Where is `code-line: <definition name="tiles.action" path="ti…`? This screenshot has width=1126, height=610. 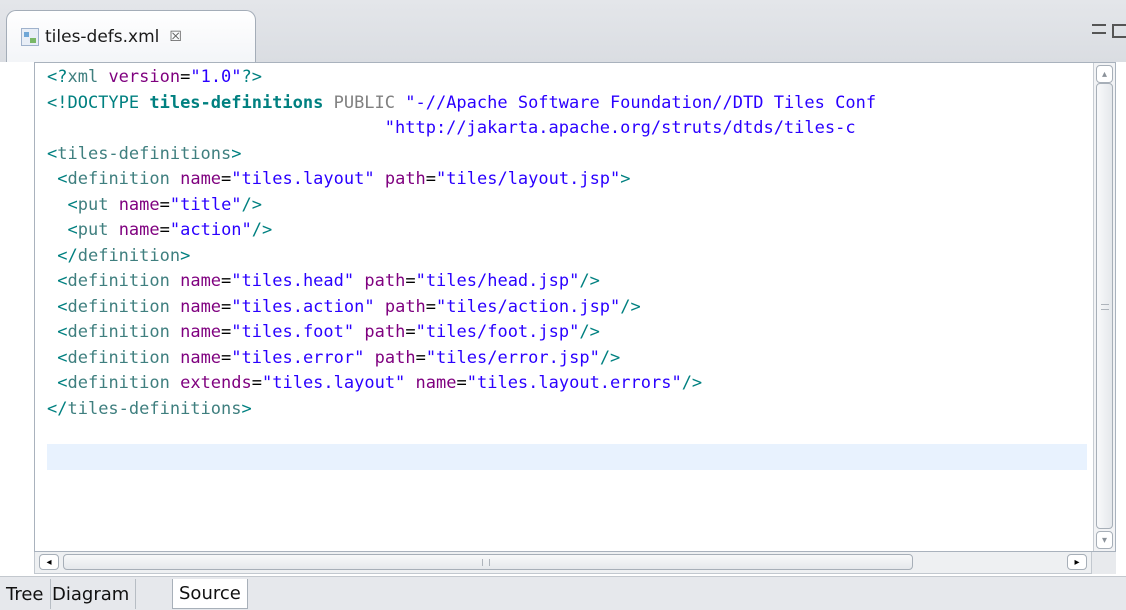 code-line: <definition name="tiles.action" path="ti… is located at coordinates (570, 308).